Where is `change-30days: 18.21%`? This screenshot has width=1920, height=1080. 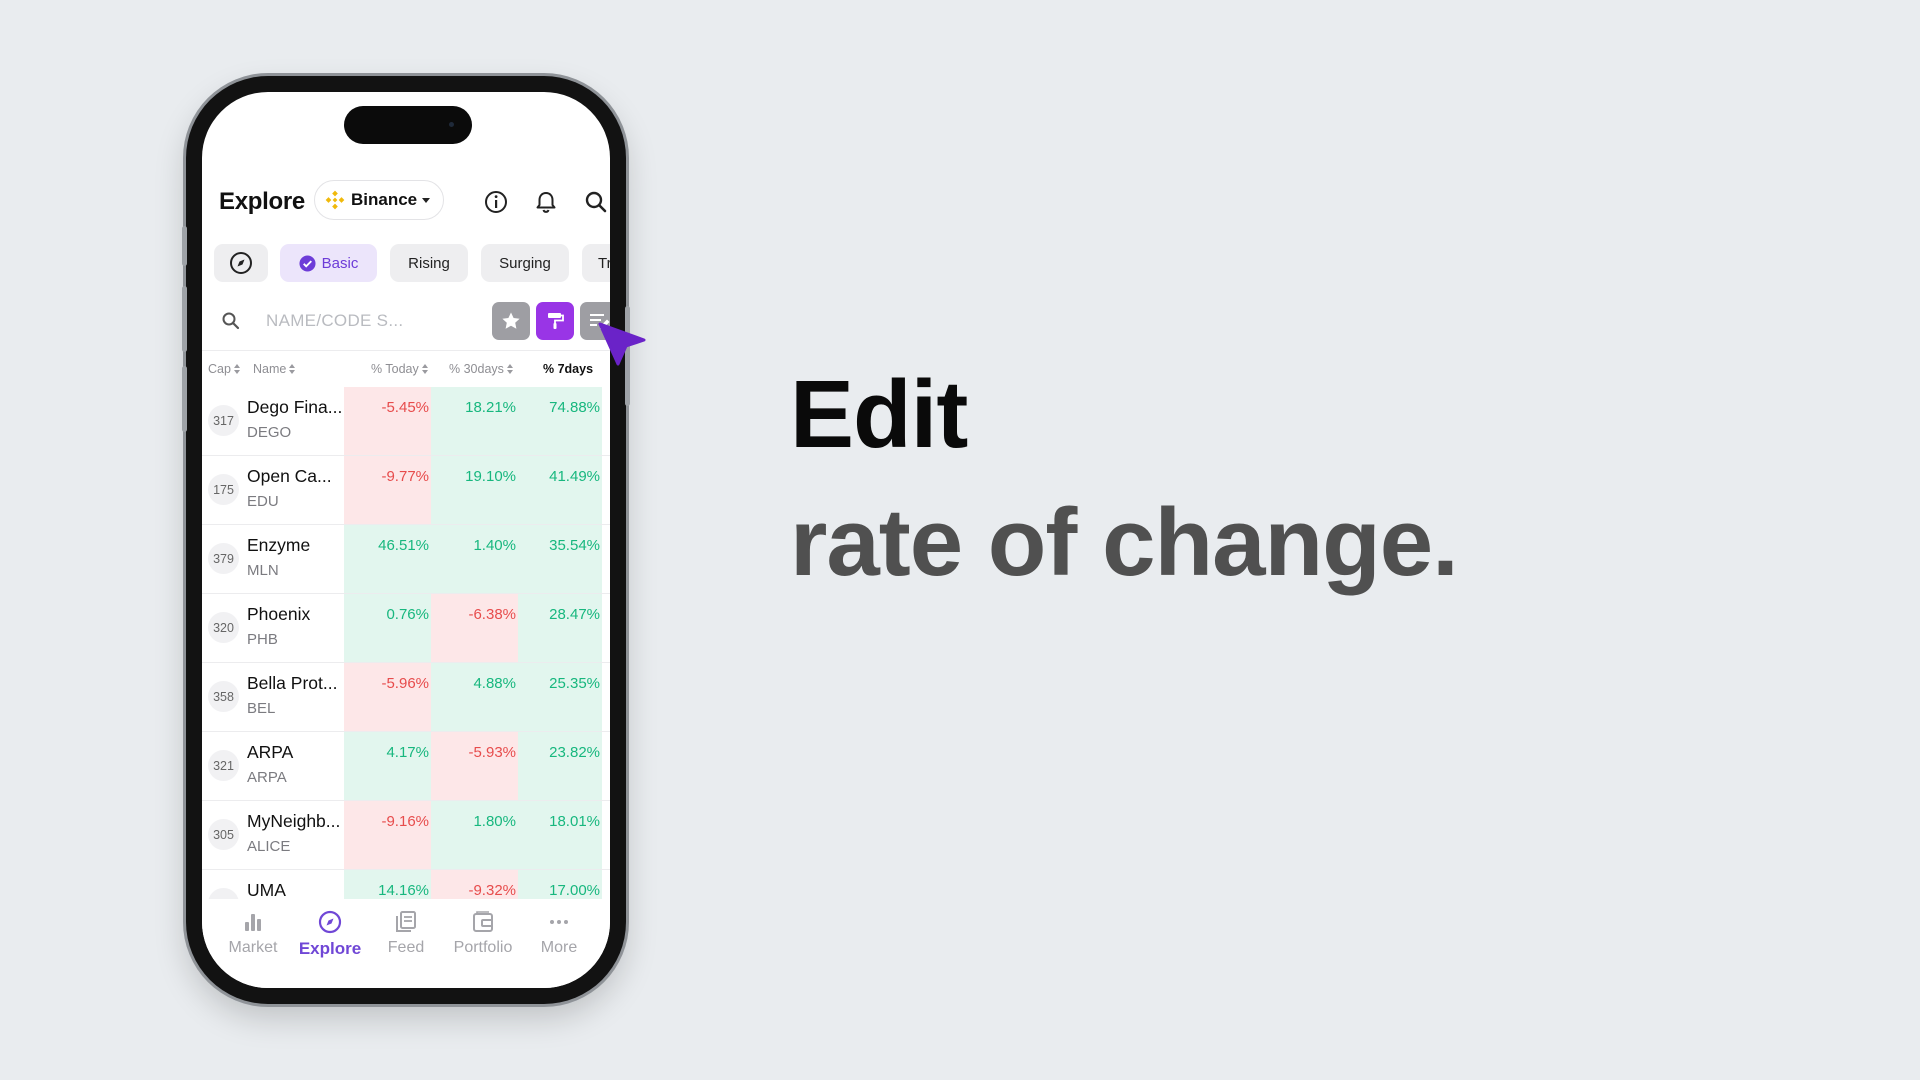
change-30days: 18.21% is located at coordinates (474, 421).